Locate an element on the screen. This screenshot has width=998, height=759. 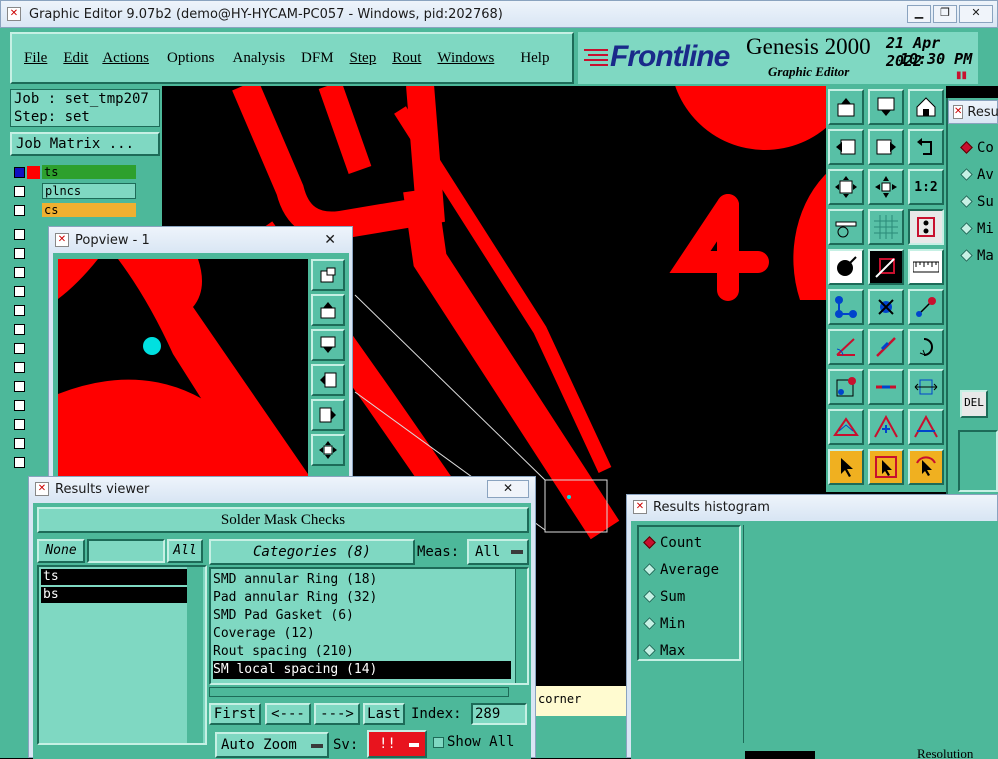
category-item: Pad annular Ring (32) is located at coordinates (369, 598).